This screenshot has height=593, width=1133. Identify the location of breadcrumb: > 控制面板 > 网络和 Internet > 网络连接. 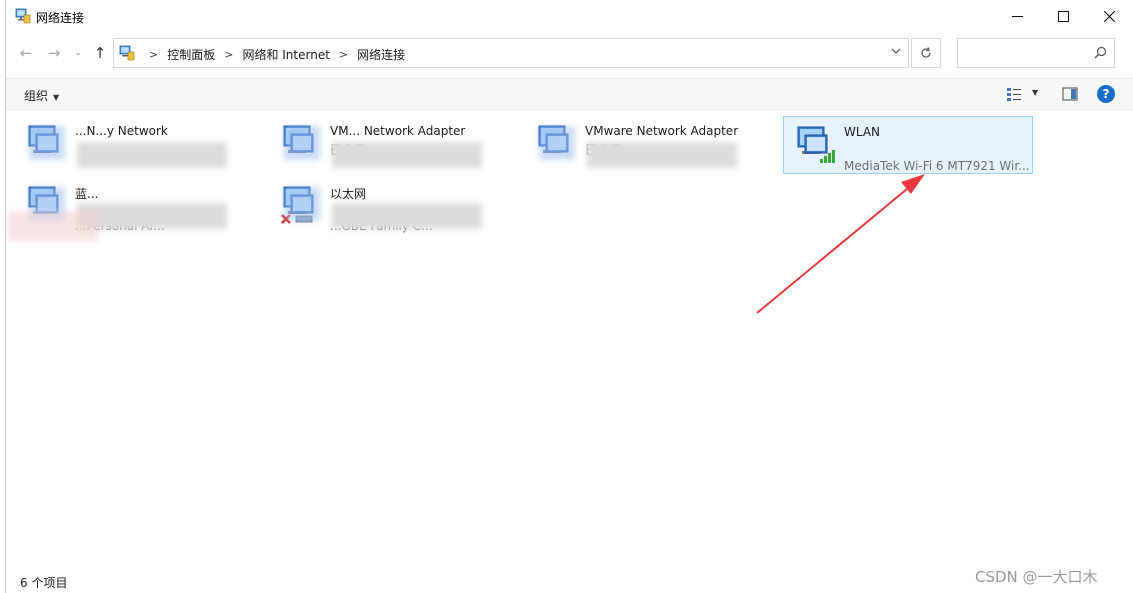
(272, 54).